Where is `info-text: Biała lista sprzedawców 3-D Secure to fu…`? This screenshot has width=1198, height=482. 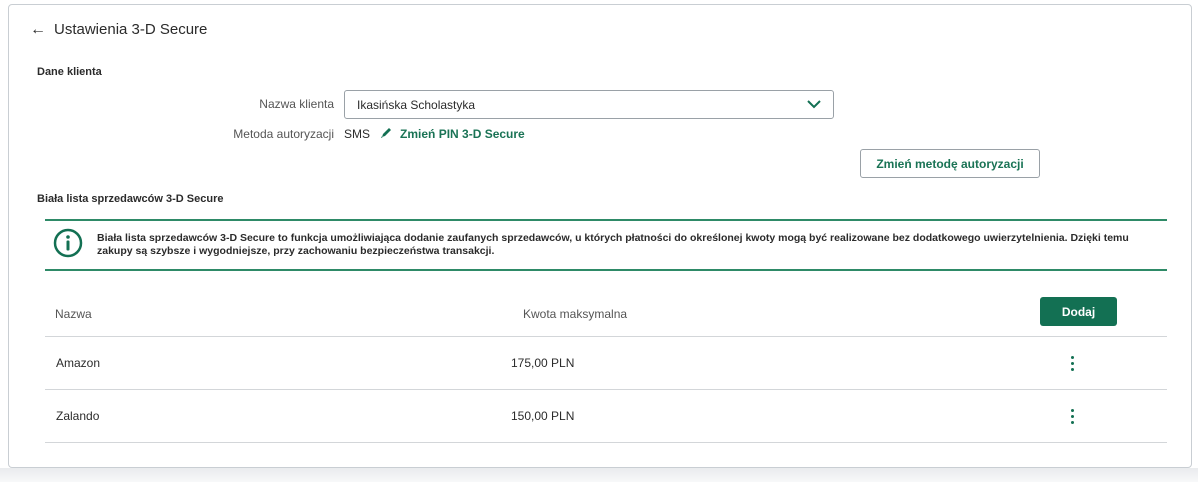 info-text: Biała lista sprzedawców 3-D Secure to fu… is located at coordinates (613, 244).